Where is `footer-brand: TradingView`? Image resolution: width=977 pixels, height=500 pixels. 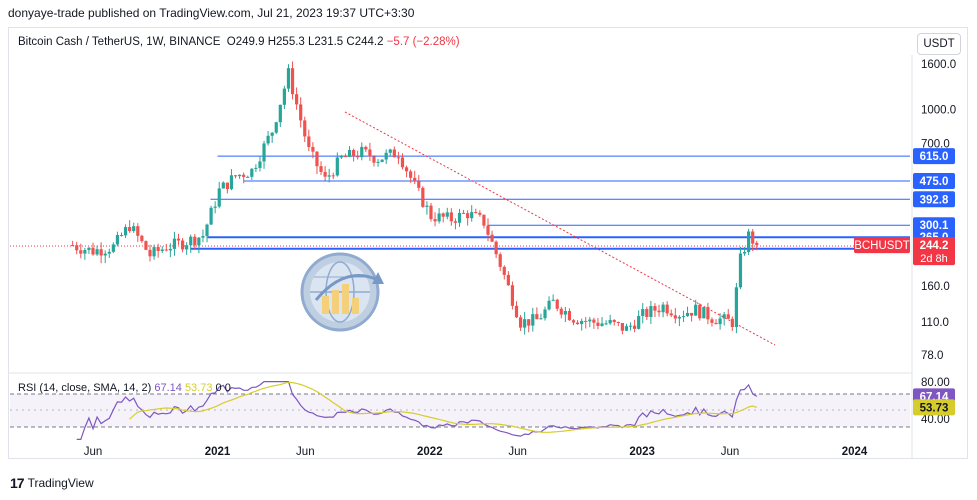
footer-brand: TradingView is located at coordinates (61, 483).